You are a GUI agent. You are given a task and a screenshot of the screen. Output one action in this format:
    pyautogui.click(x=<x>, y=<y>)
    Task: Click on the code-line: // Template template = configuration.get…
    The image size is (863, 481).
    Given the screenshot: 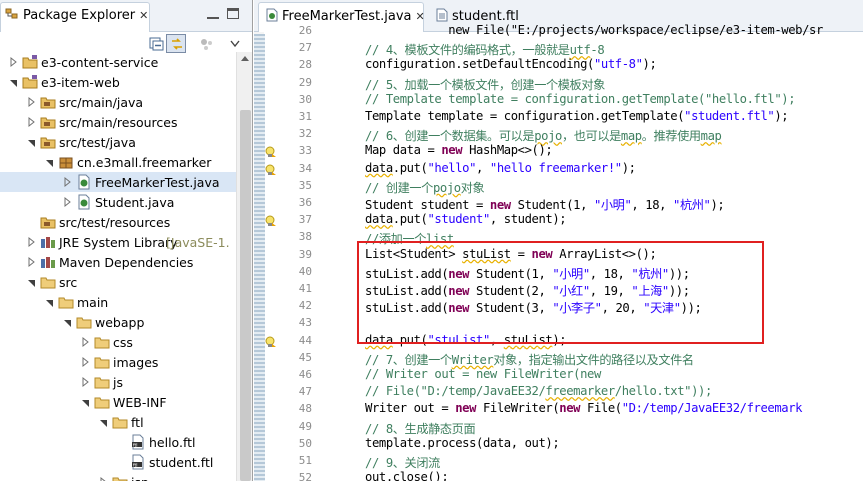 What is the action you would take?
    pyautogui.click(x=580, y=99)
    